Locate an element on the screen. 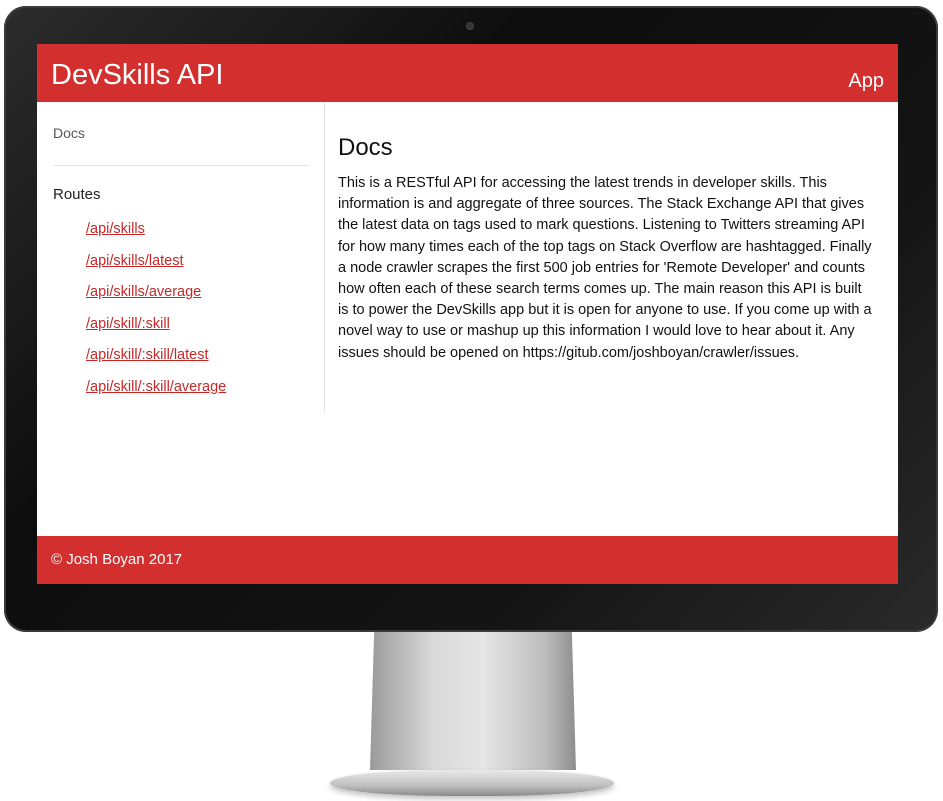  route-link-skills-average: /api/skills/average is located at coordinates (143, 292).